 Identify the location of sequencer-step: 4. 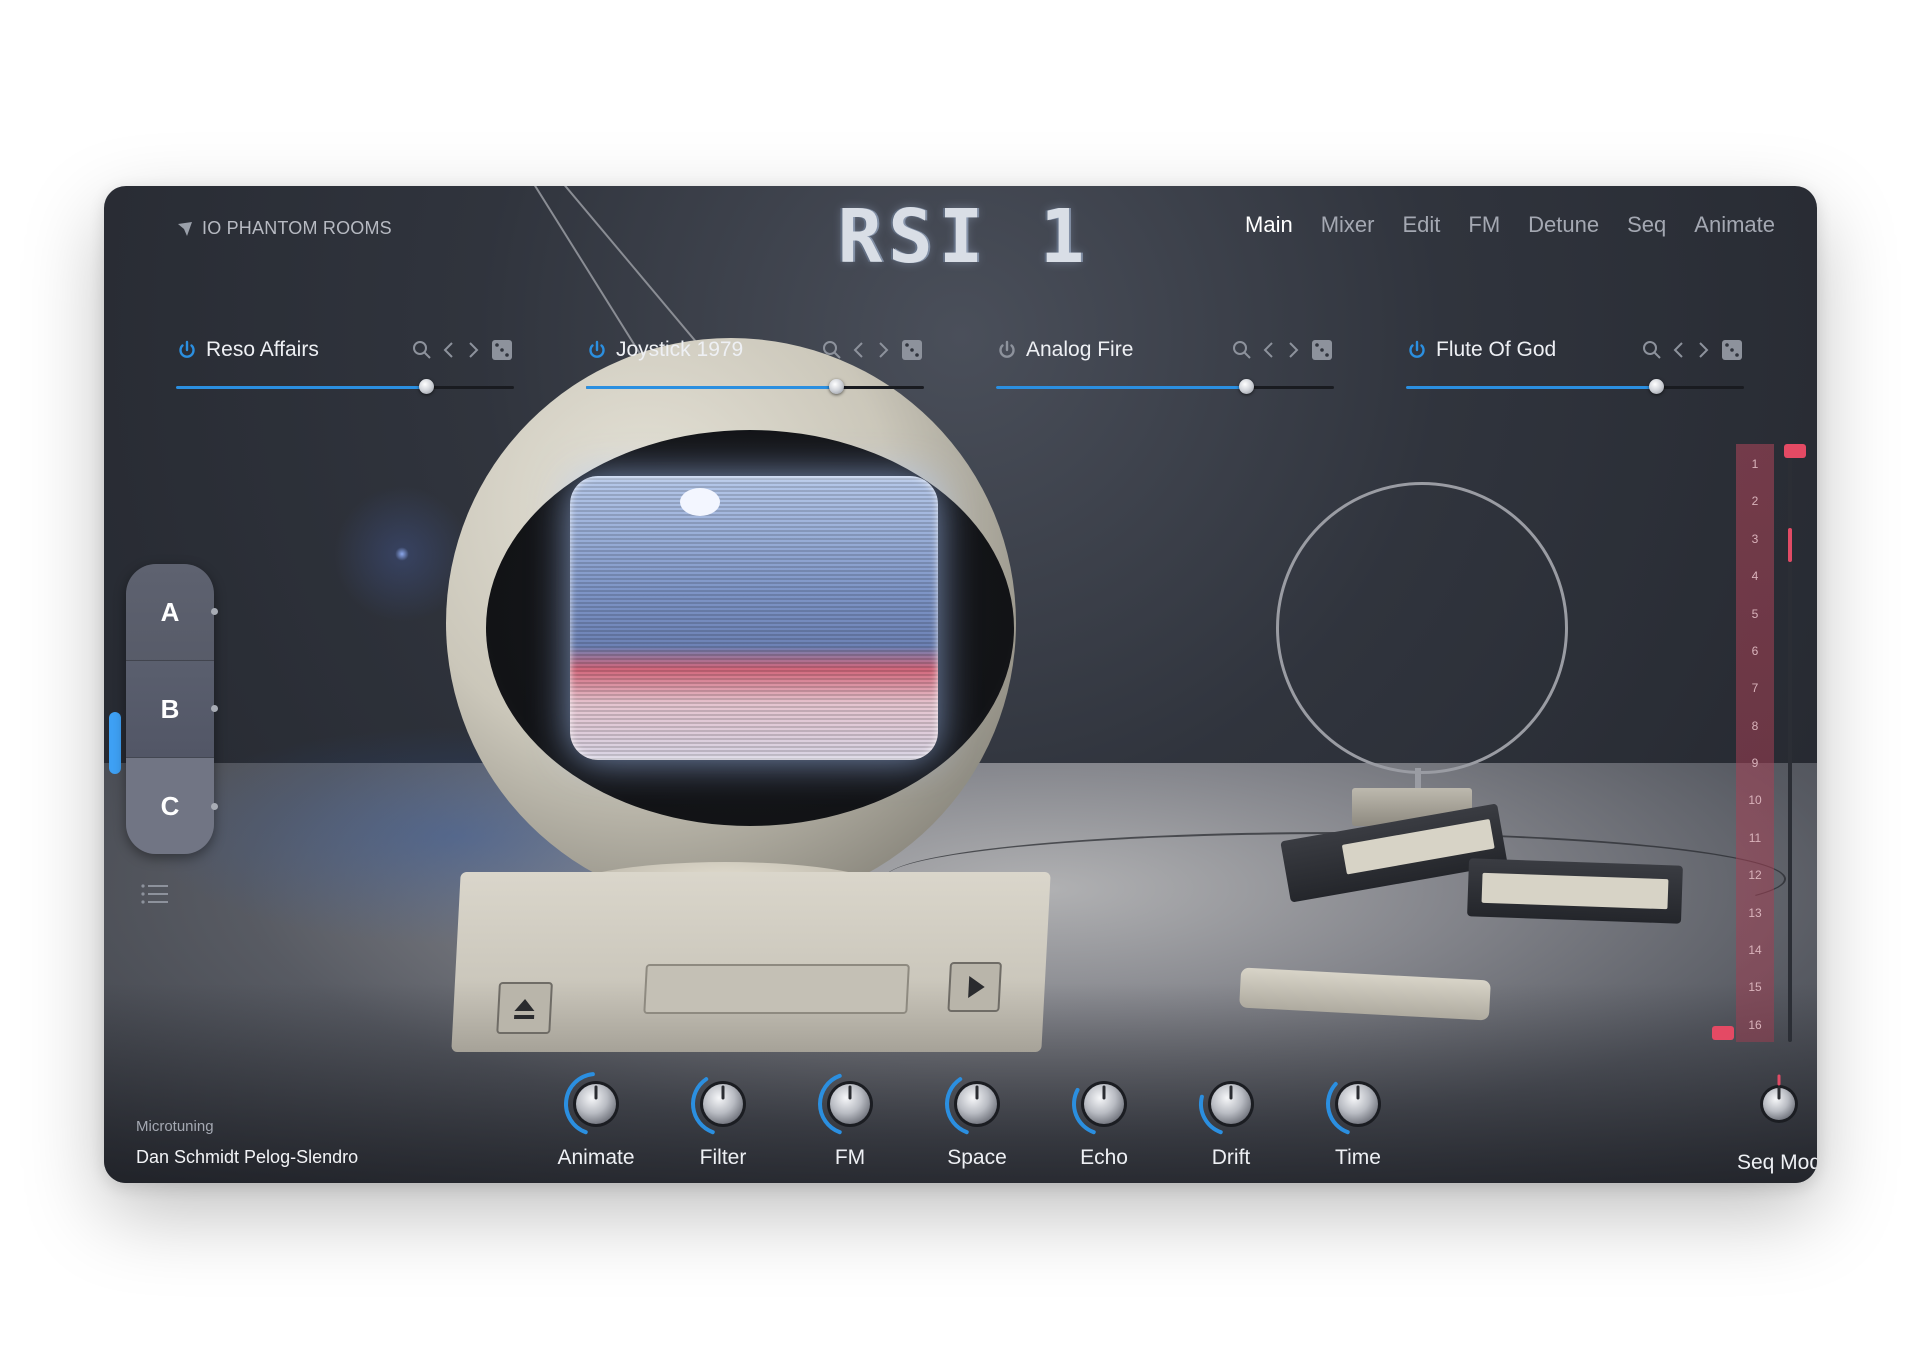
(1755, 576).